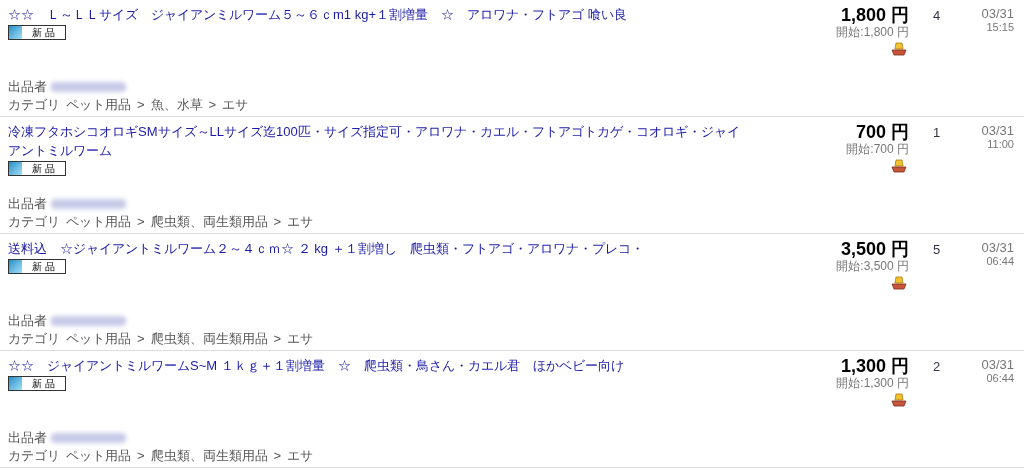  What do you see at coordinates (1000, 27) in the screenshot?
I see `end-time: 15:15` at bounding box center [1000, 27].